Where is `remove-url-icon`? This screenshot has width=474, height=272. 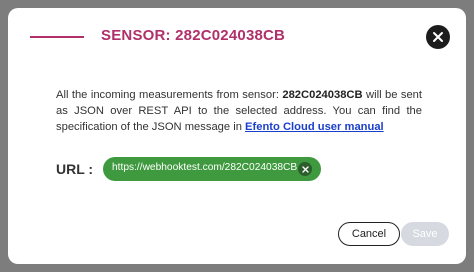 remove-url-icon is located at coordinates (305, 169).